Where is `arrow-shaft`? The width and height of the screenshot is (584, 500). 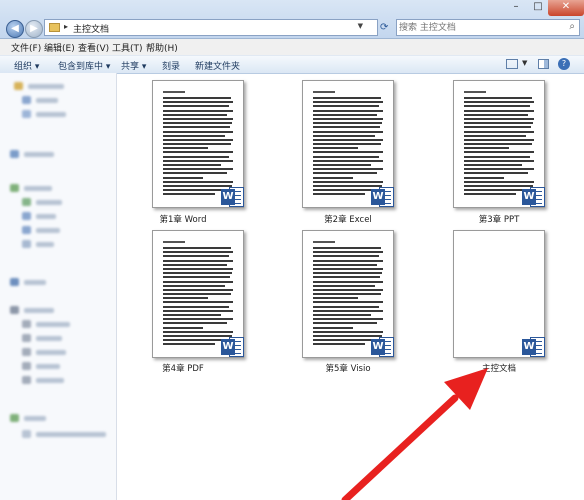 arrow-shaft is located at coordinates (400, 447).